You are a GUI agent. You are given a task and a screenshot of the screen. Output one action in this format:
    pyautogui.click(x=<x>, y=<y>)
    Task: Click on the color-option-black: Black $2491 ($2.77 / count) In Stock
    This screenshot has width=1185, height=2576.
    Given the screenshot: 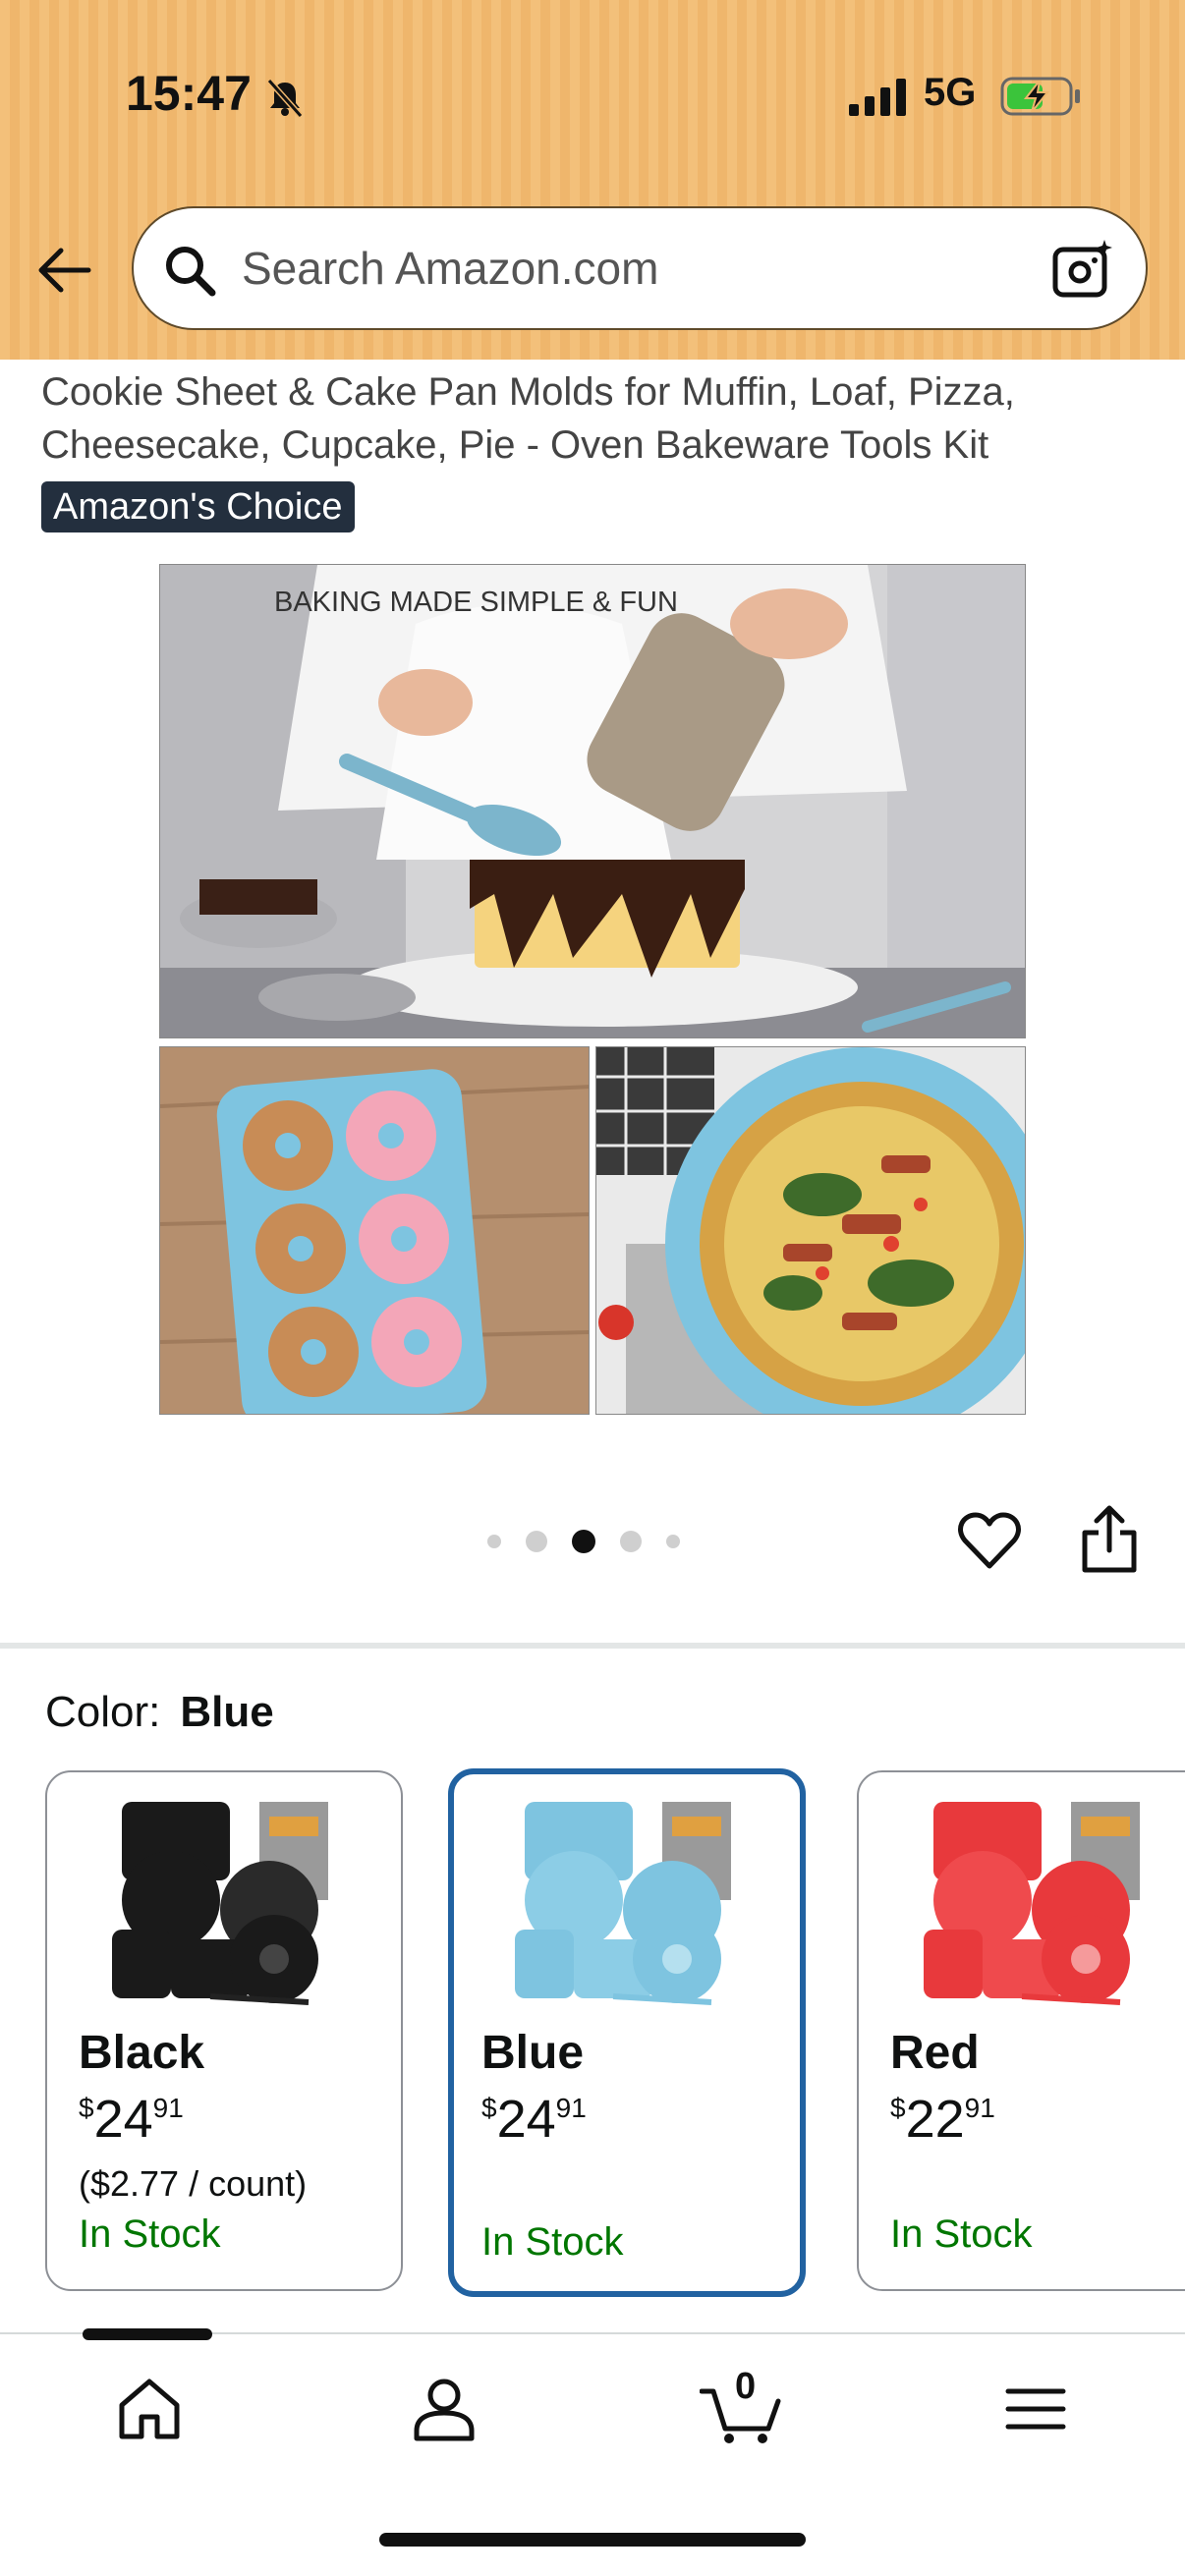 What is the action you would take?
    pyautogui.click(x=224, y=2030)
    